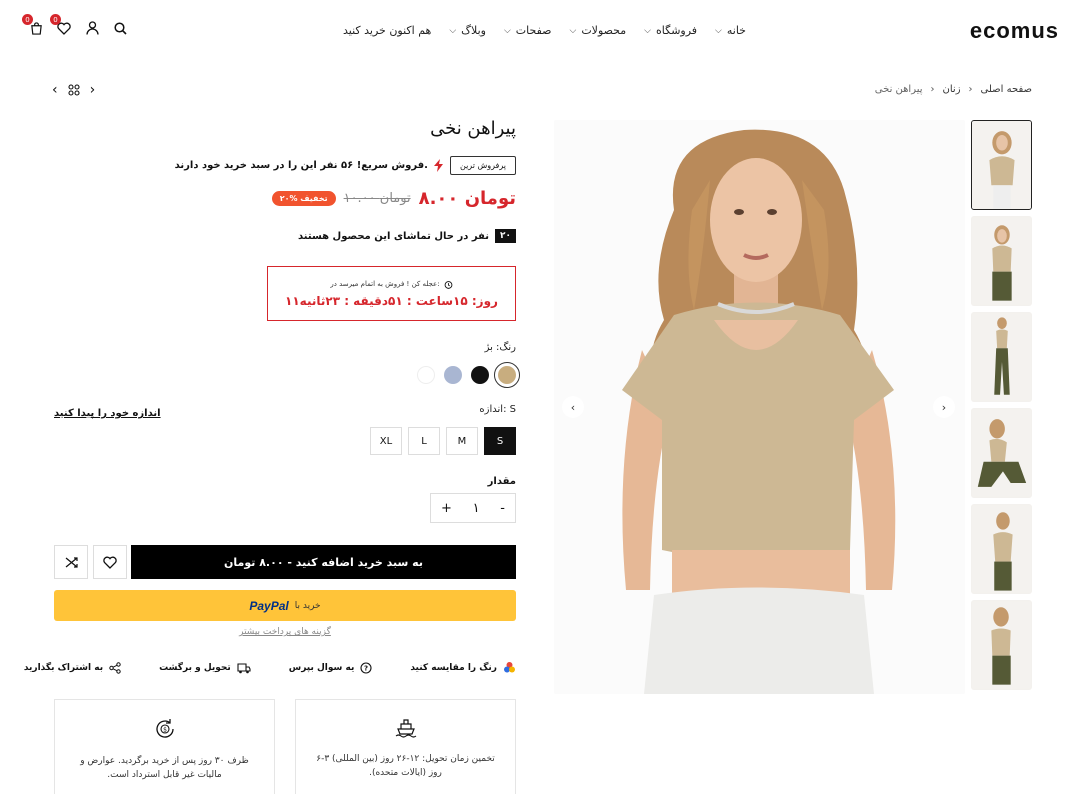 The width and height of the screenshot is (1086, 794). I want to click on user-icon, so click(92, 28).